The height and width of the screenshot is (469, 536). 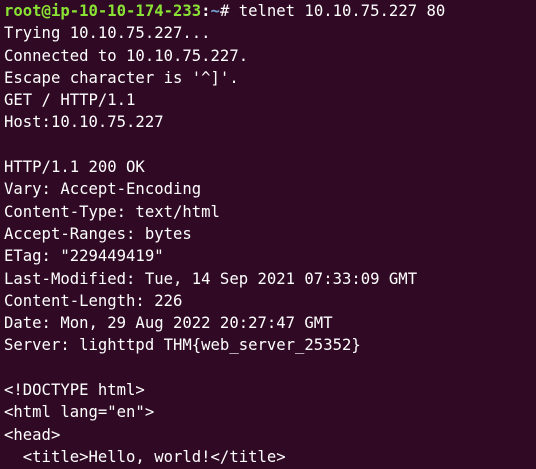 I want to click on output-line: Vary: Accept-Encoding, so click(x=103, y=189).